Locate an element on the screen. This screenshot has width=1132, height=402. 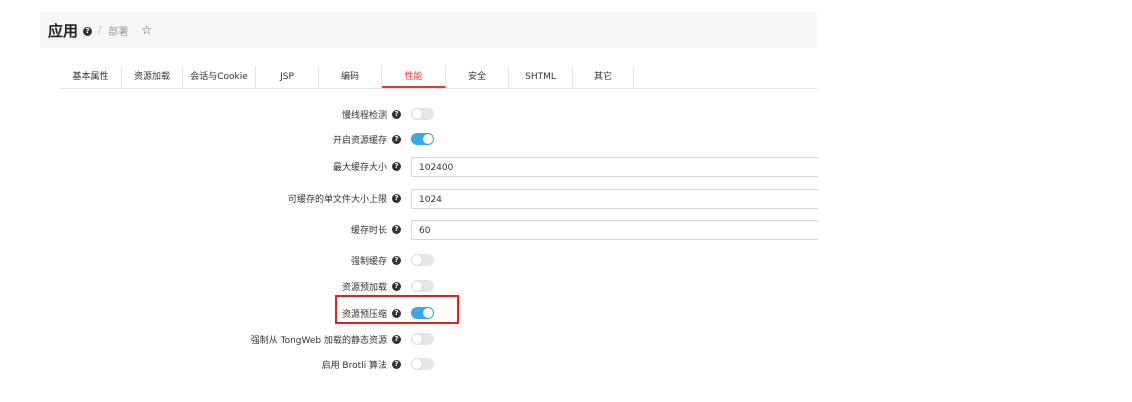
tab-basic-properties: 基本属性 is located at coordinates (91, 77).